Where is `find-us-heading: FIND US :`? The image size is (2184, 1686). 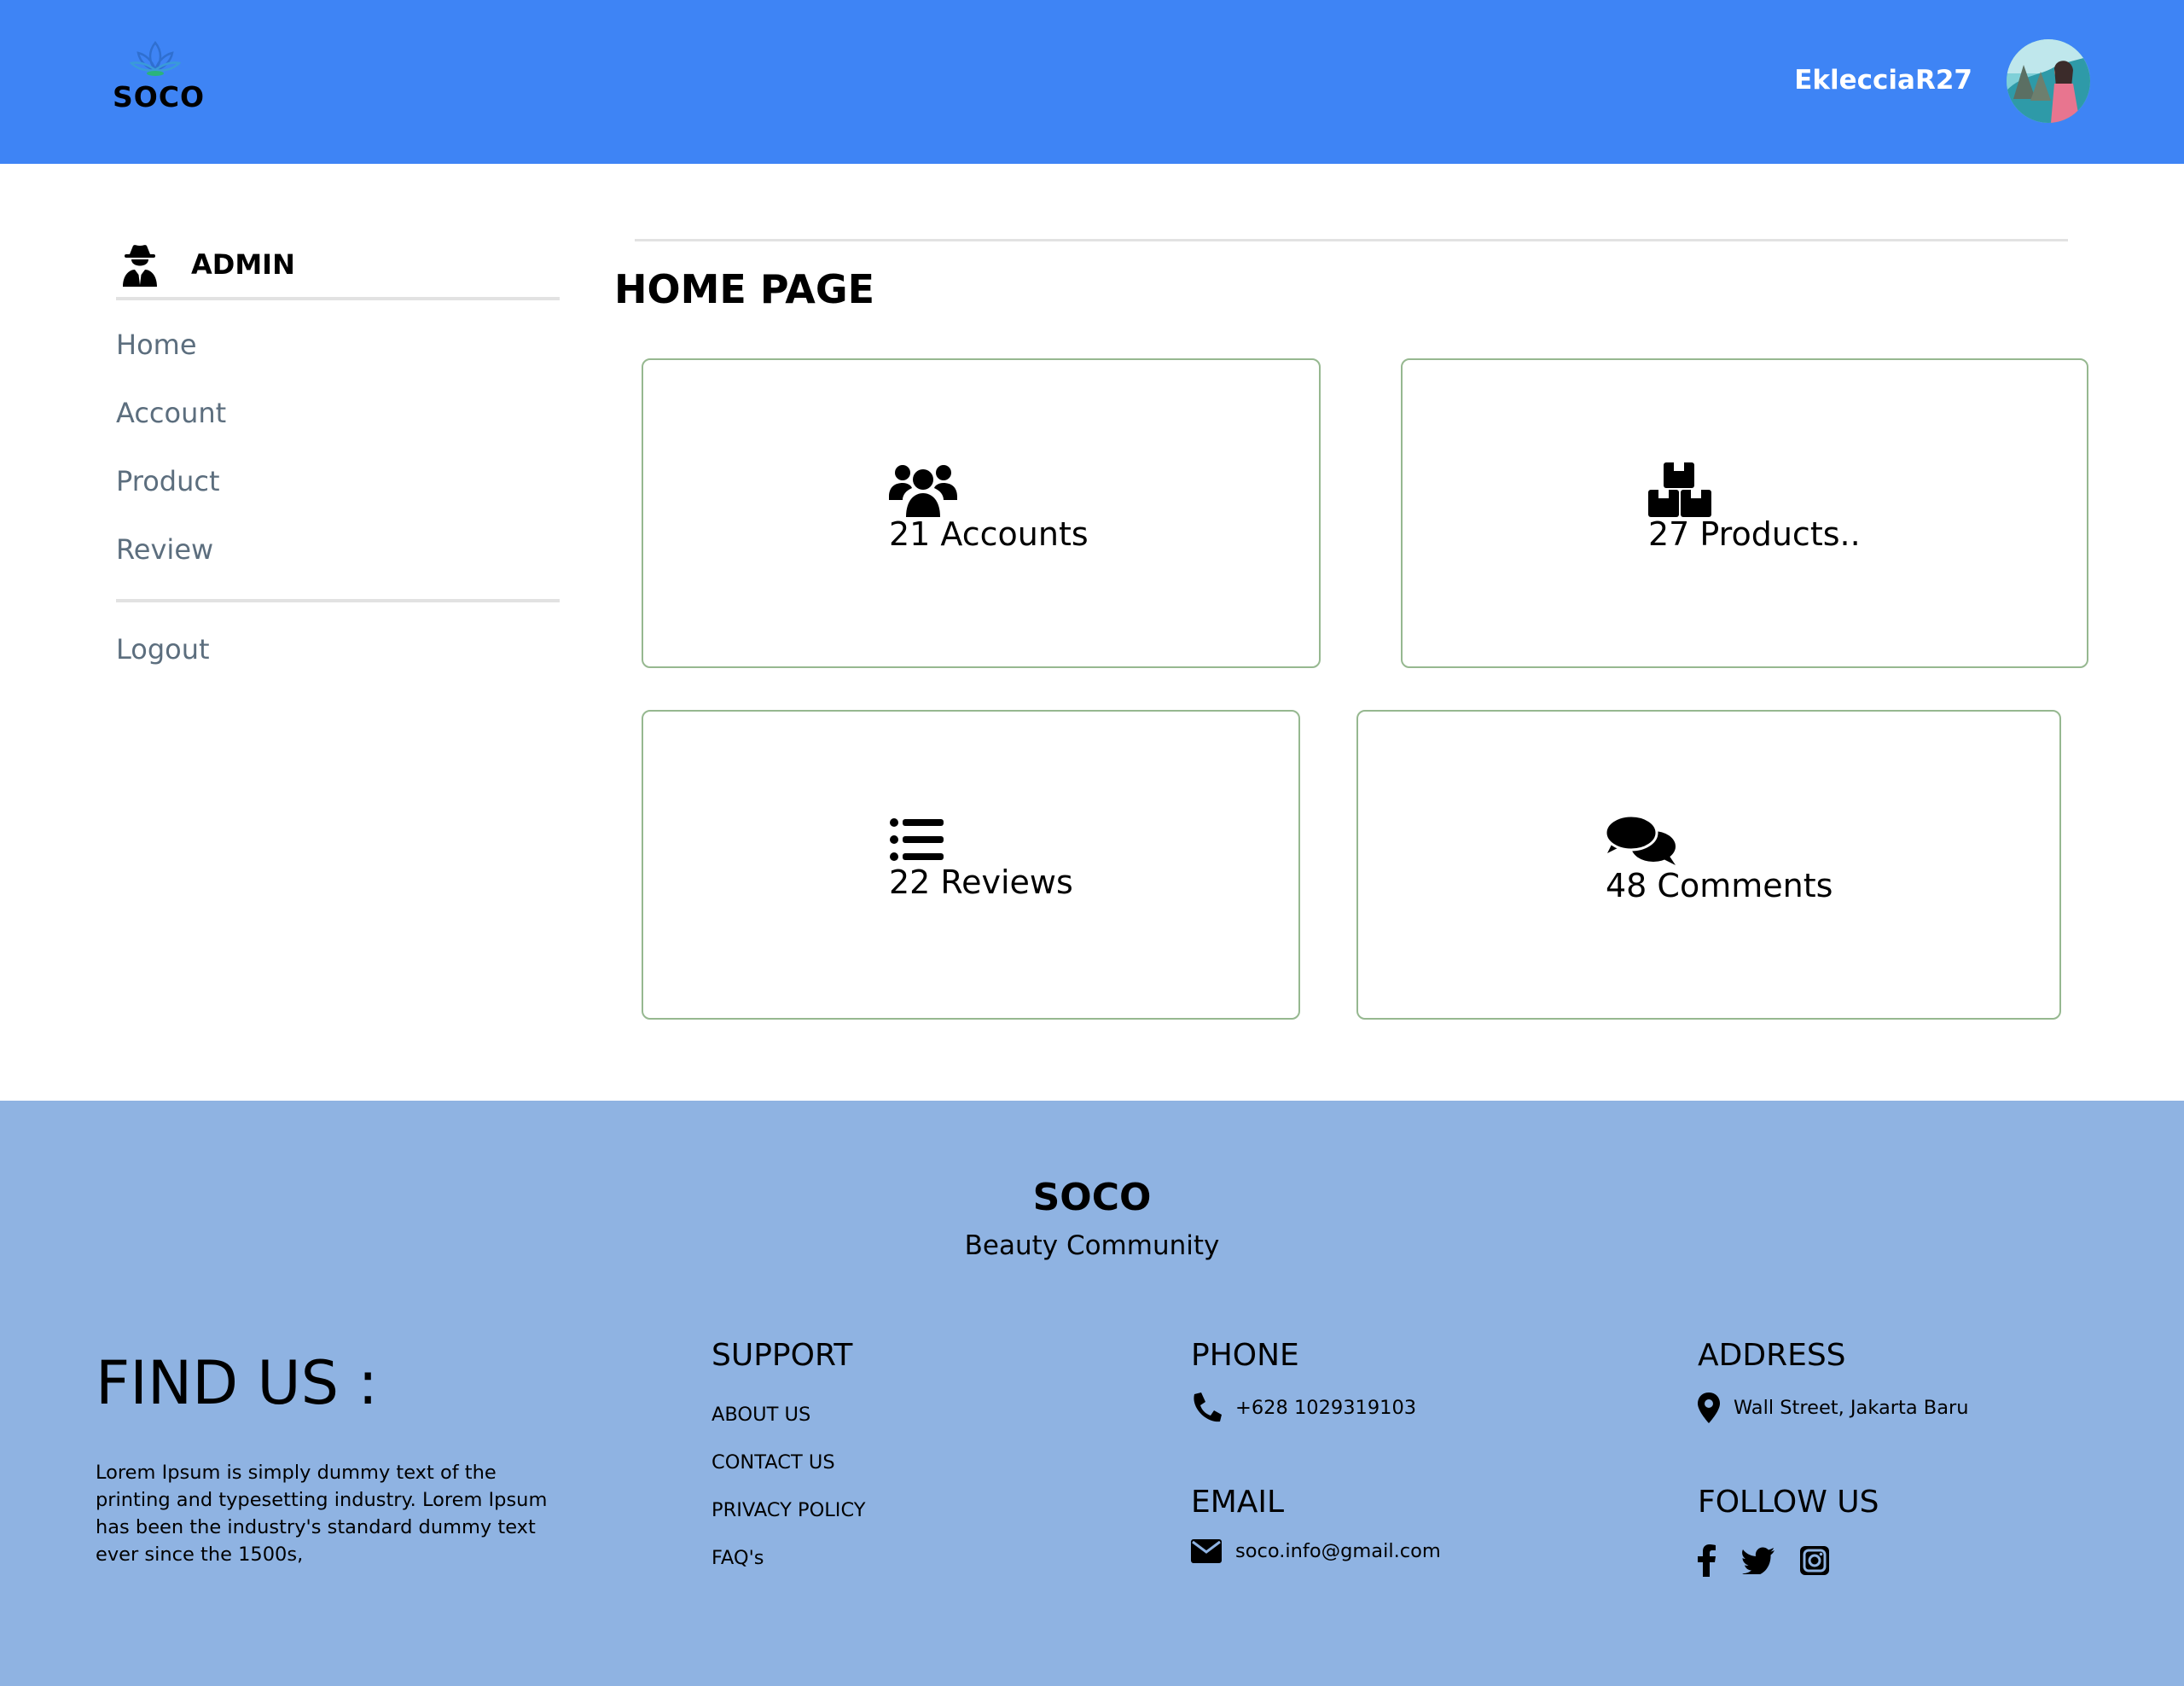
find-us-heading: FIND US : is located at coordinates (237, 1383).